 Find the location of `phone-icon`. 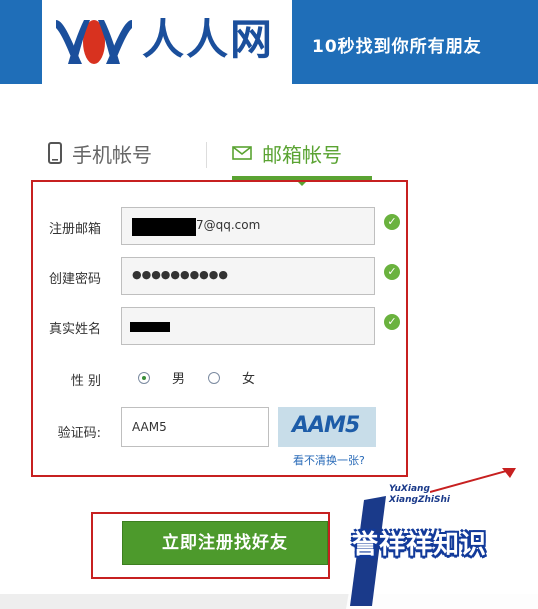

phone-icon is located at coordinates (55, 153).